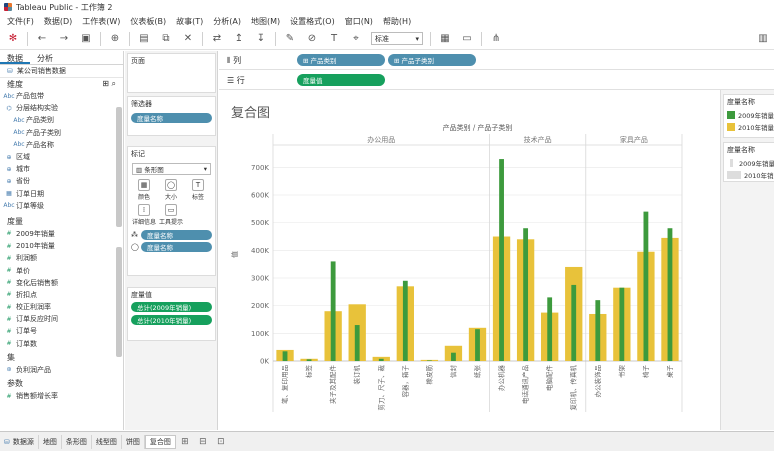  I want to click on menu-item-6: 地图(M), so click(265, 21).